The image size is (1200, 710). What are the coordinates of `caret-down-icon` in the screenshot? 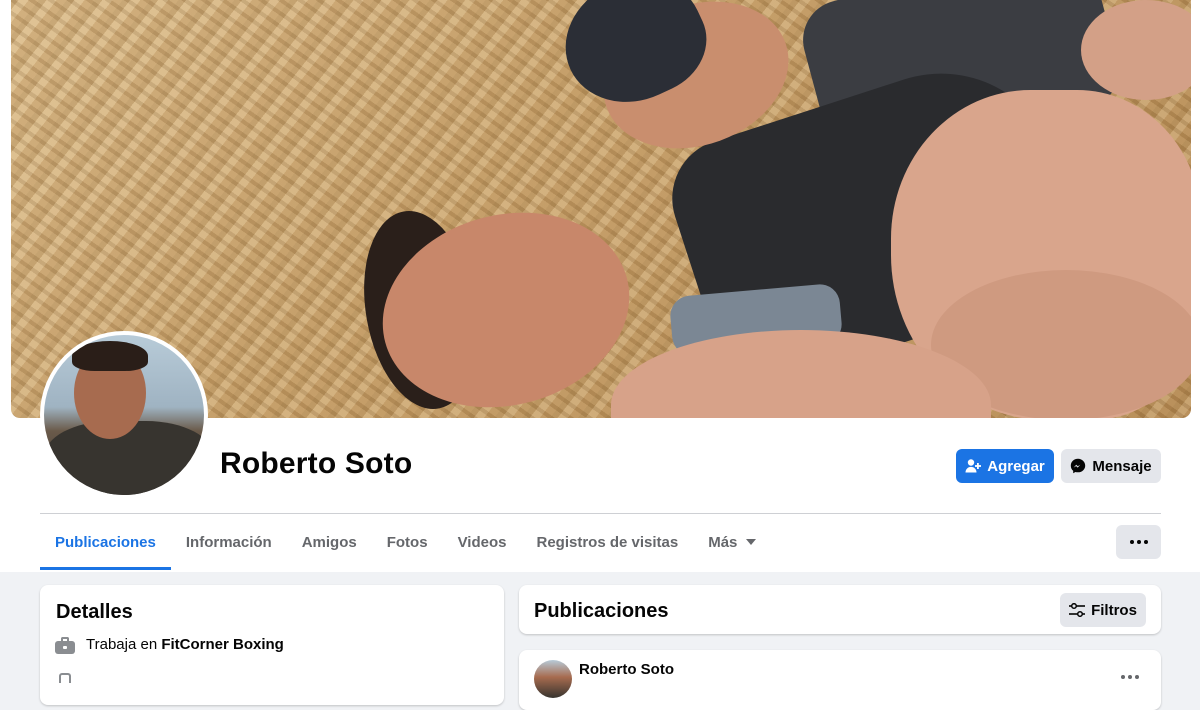 It's located at (751, 542).